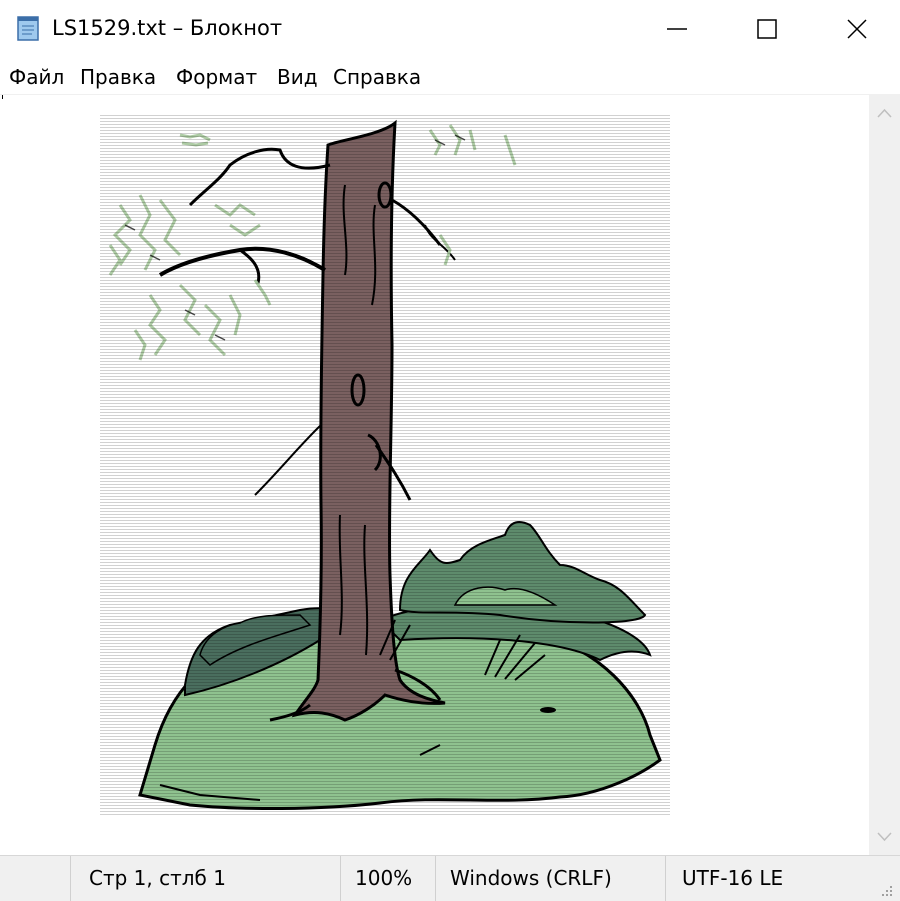 The width and height of the screenshot is (900, 901). I want to click on maximize-button, so click(767, 29).